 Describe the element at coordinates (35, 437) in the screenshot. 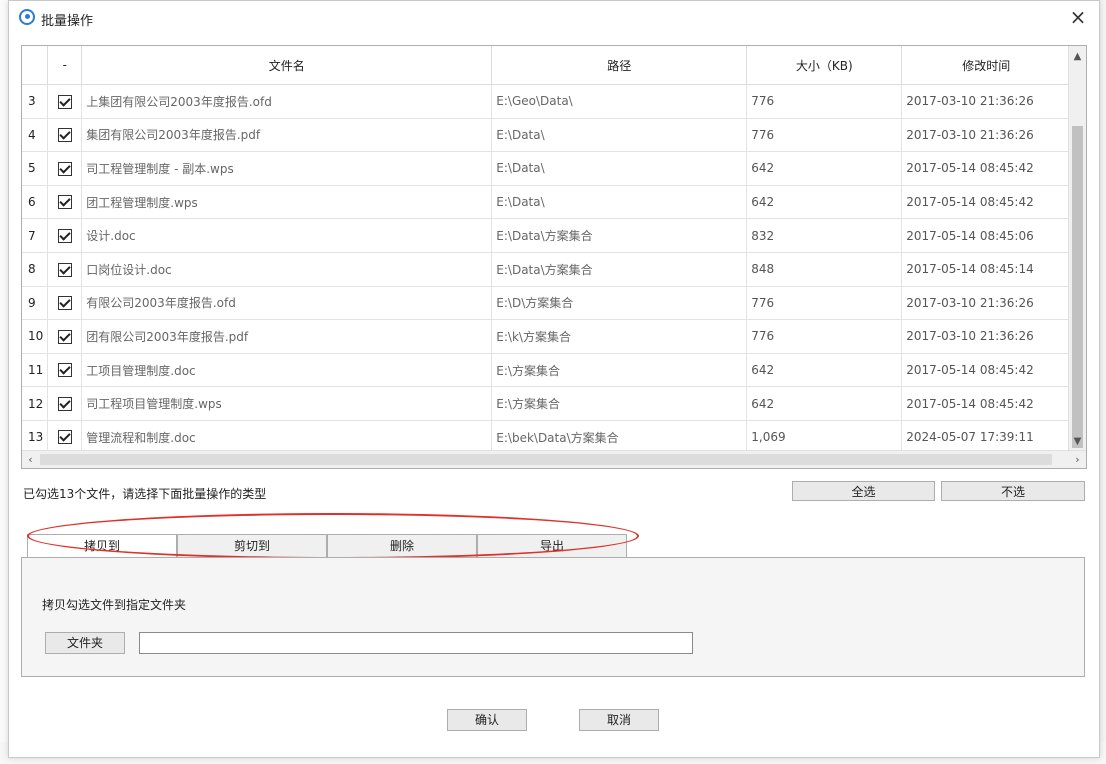

I see `row-index: 13` at that location.